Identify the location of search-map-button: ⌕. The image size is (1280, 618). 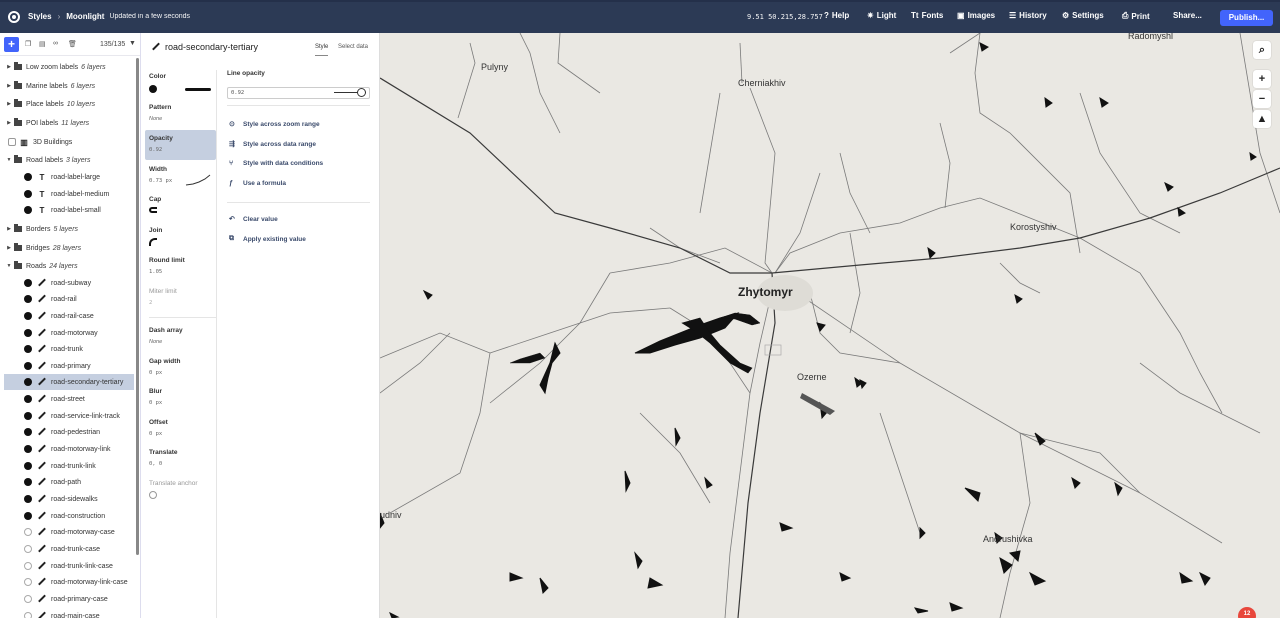
(1262, 50).